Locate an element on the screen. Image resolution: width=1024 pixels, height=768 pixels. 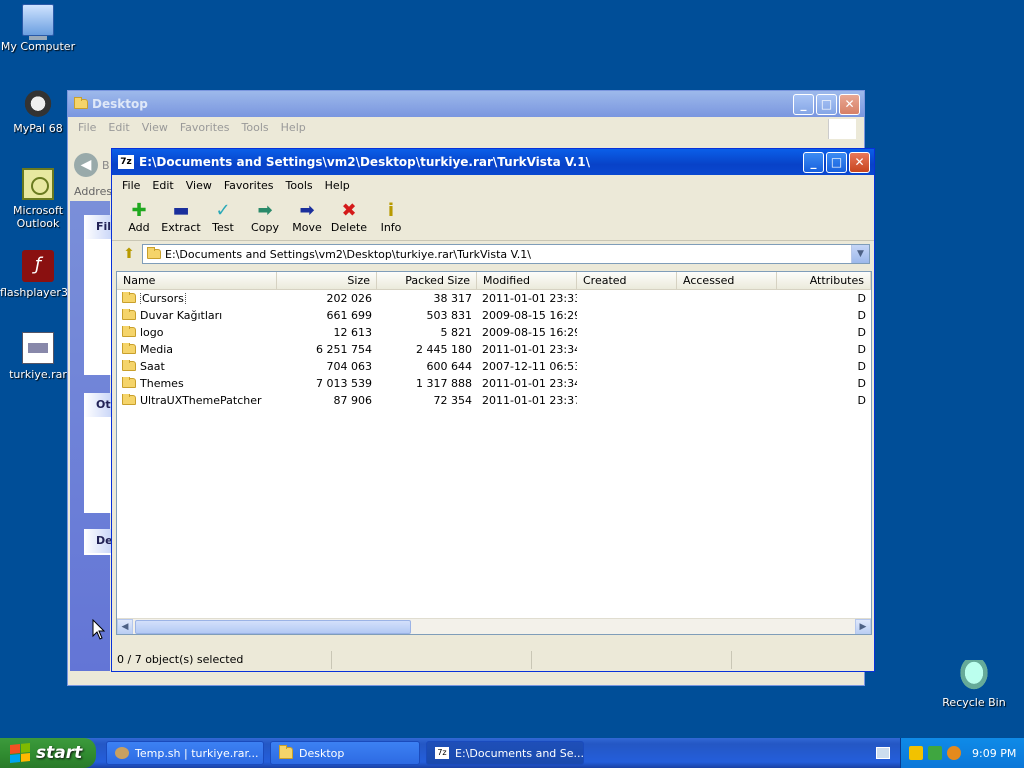
explorer-titlebar: Desktop _ □ ✕ is located at coordinates (466, 104).